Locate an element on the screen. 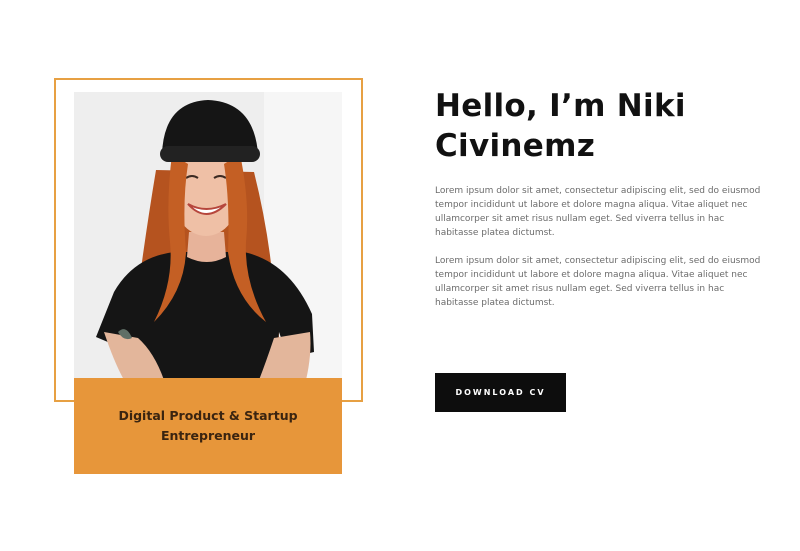  intro-heading: Hello, I’m Niki Civinemz is located at coordinates (560, 126).